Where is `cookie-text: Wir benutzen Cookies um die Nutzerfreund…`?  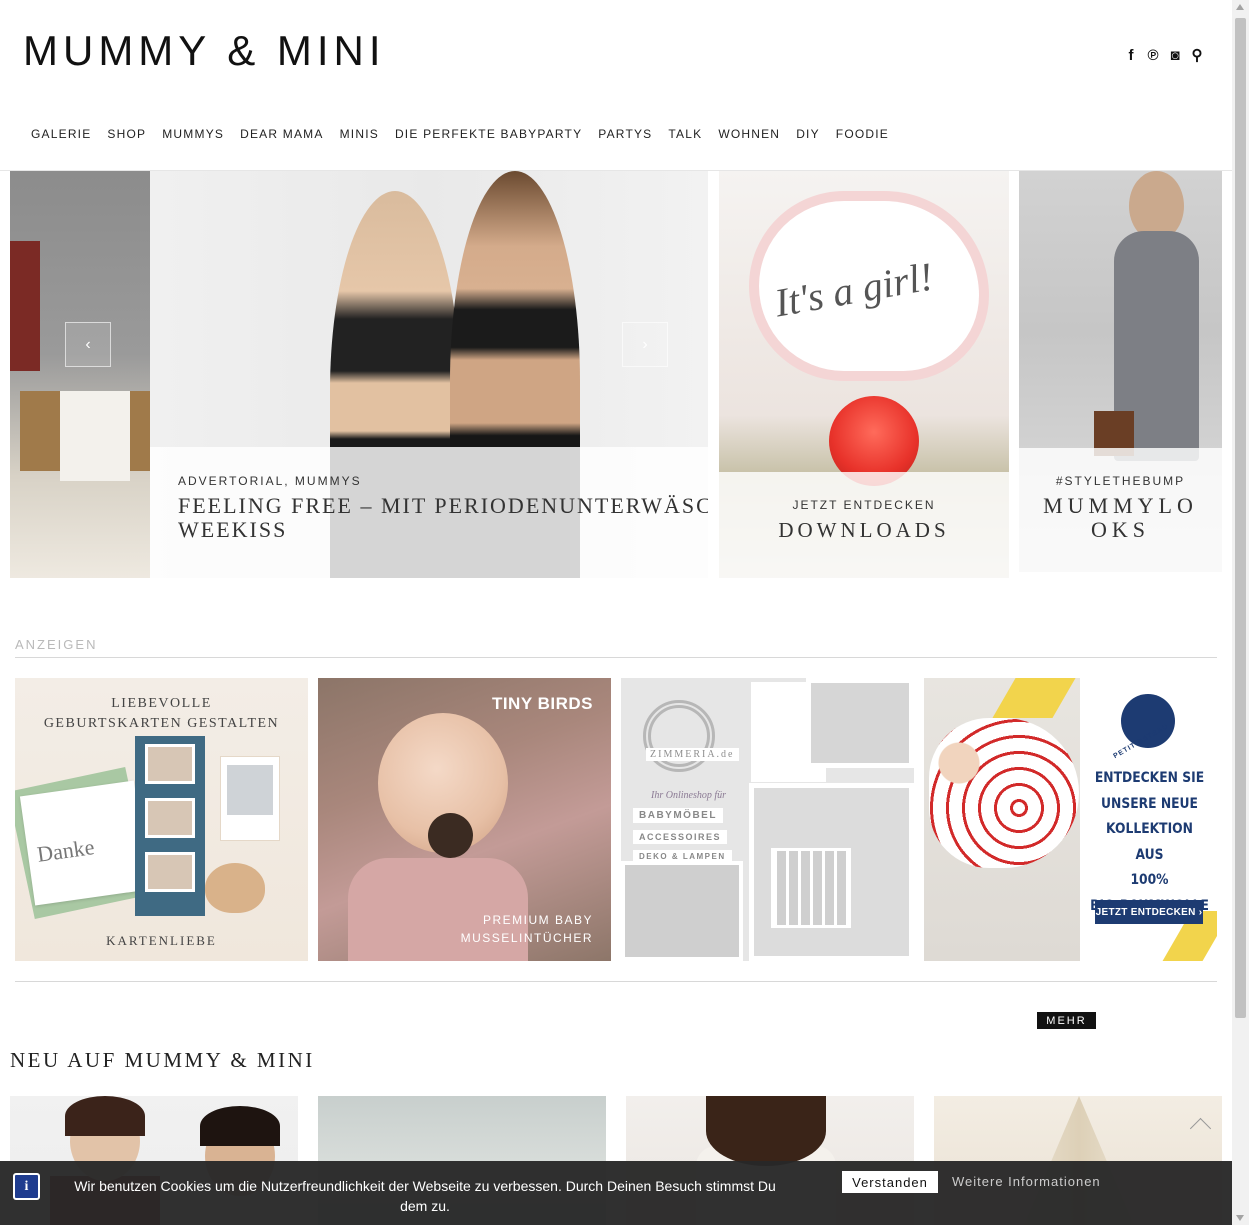 cookie-text: Wir benutzen Cookies um die Nutzerfreund… is located at coordinates (425, 1196).